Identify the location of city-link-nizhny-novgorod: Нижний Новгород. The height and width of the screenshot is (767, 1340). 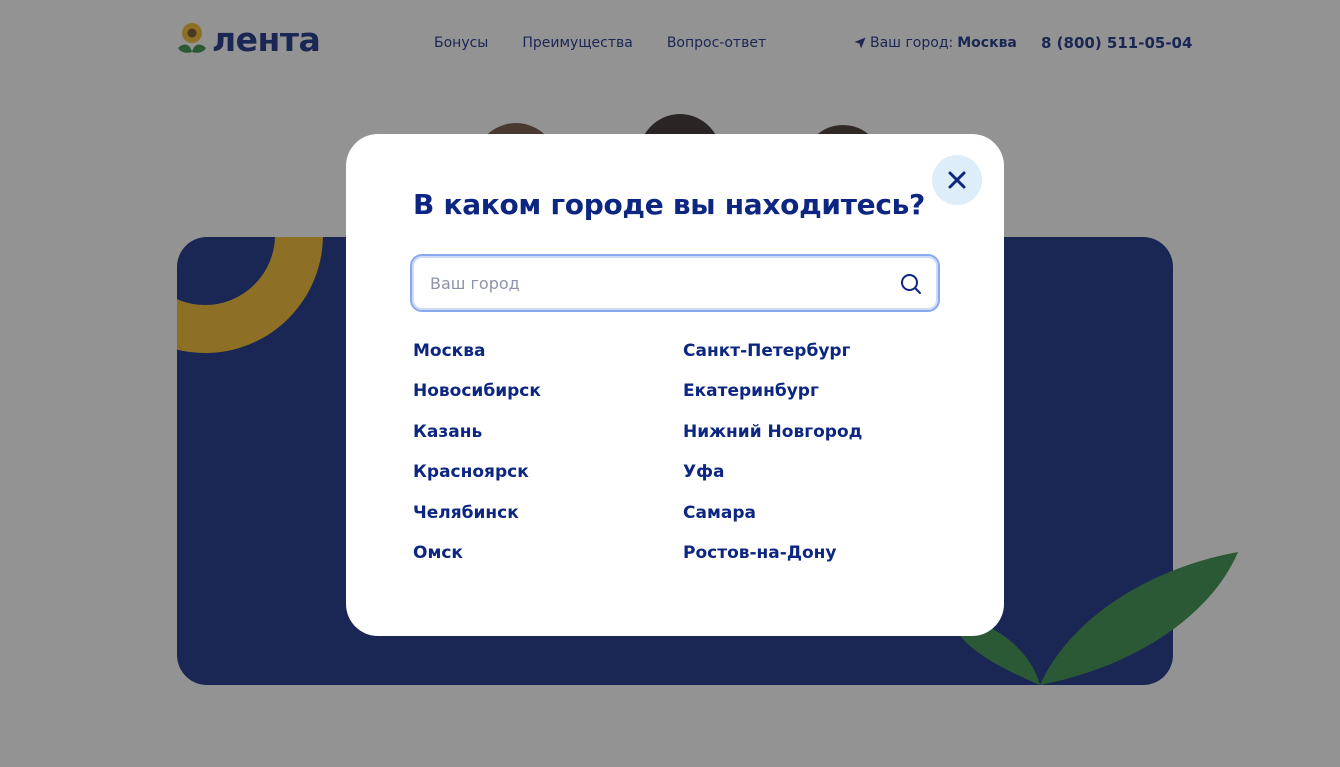
(818, 432).